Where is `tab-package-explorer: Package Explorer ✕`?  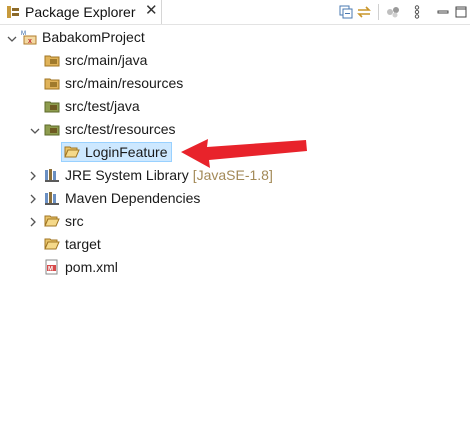 tab-package-explorer: Package Explorer ✕ is located at coordinates (81, 12).